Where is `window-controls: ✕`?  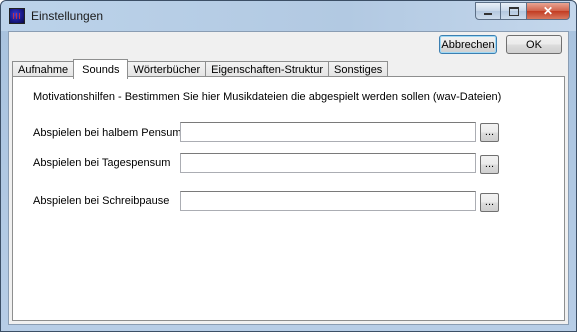 window-controls: ✕ is located at coordinates (522, 11).